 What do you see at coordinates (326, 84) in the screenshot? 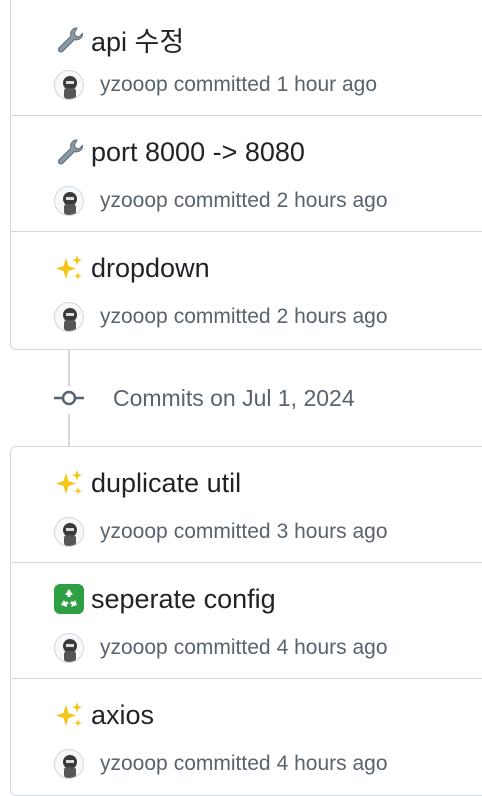
I see `commit-time: 1 hour ago` at bounding box center [326, 84].